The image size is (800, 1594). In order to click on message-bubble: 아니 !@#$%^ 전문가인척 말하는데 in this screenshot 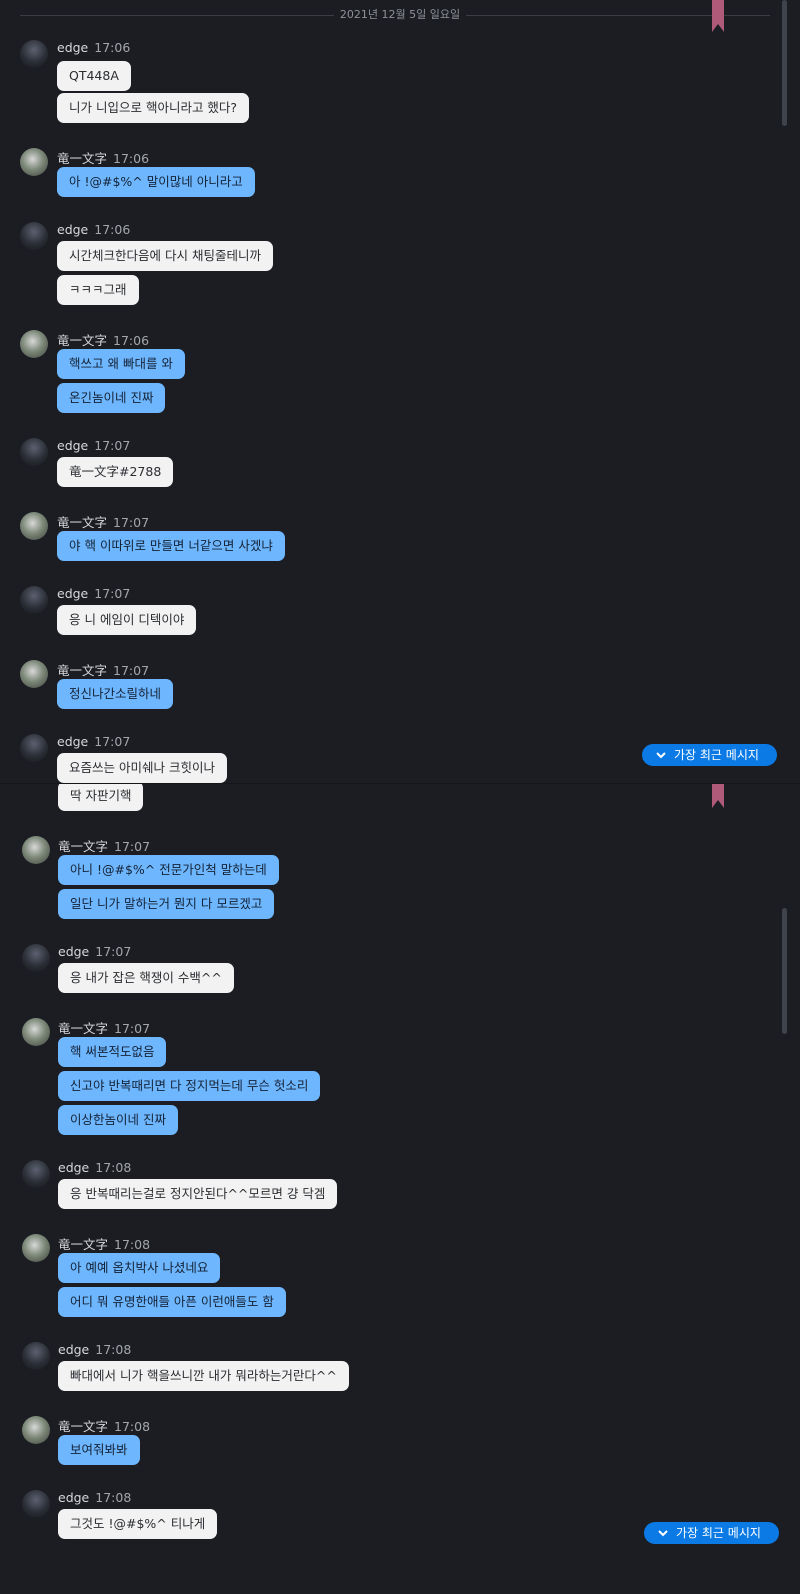, I will do `click(168, 870)`.